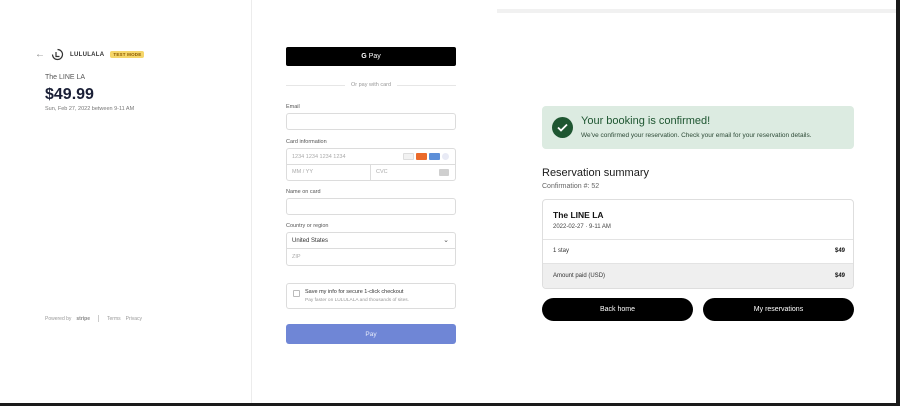 This screenshot has height=406, width=900. What do you see at coordinates (93, 318) in the screenshot?
I see `checkout-footer: Powered by stripe Terms Privacy` at bounding box center [93, 318].